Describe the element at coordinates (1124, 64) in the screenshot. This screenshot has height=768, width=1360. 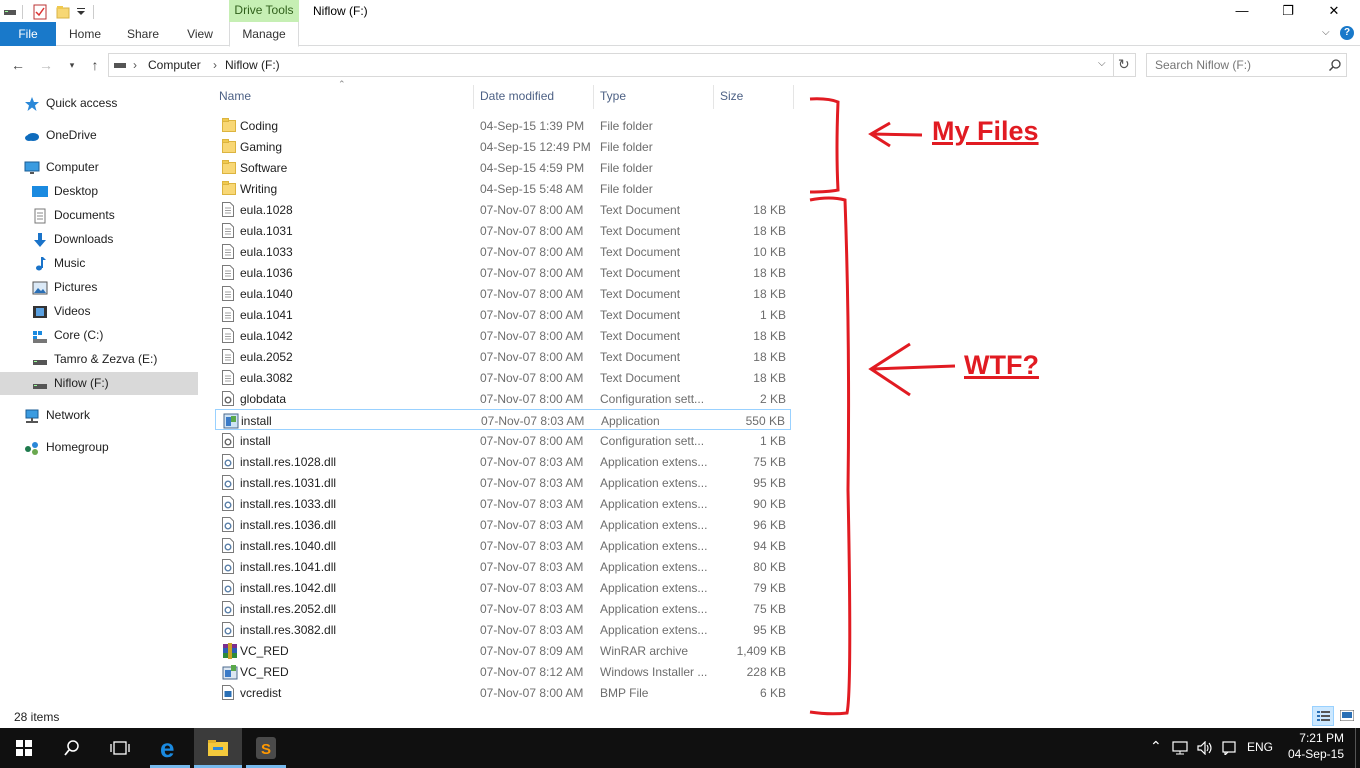
I see `refresh-icon: ↻` at that location.